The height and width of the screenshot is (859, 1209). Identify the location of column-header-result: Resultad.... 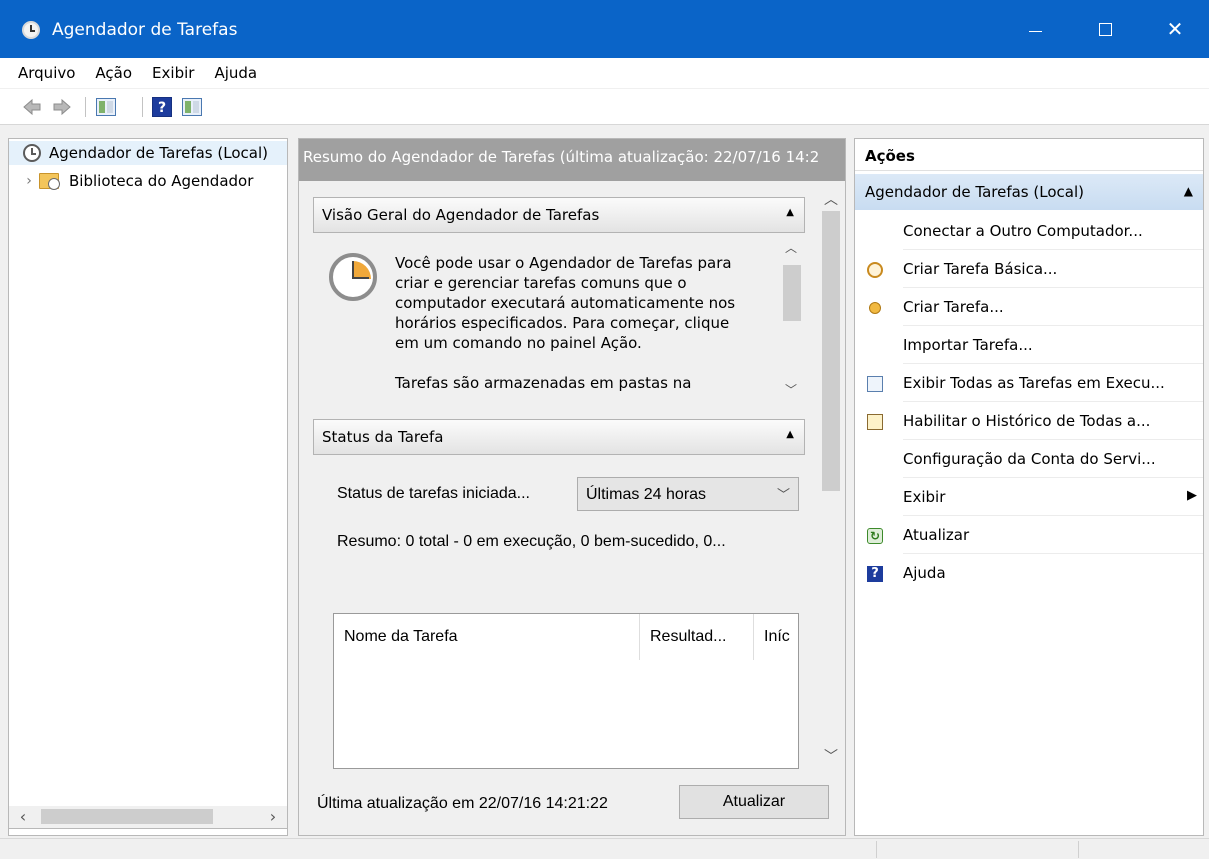
(697, 637).